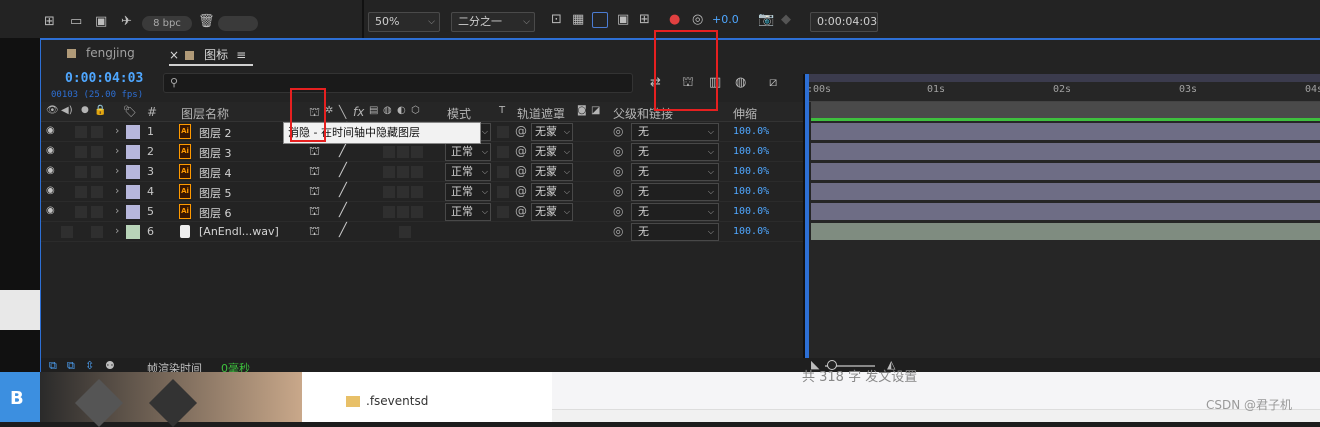  Describe the element at coordinates (206, 22) in the screenshot. I see `trash-icon: 🗑` at that location.